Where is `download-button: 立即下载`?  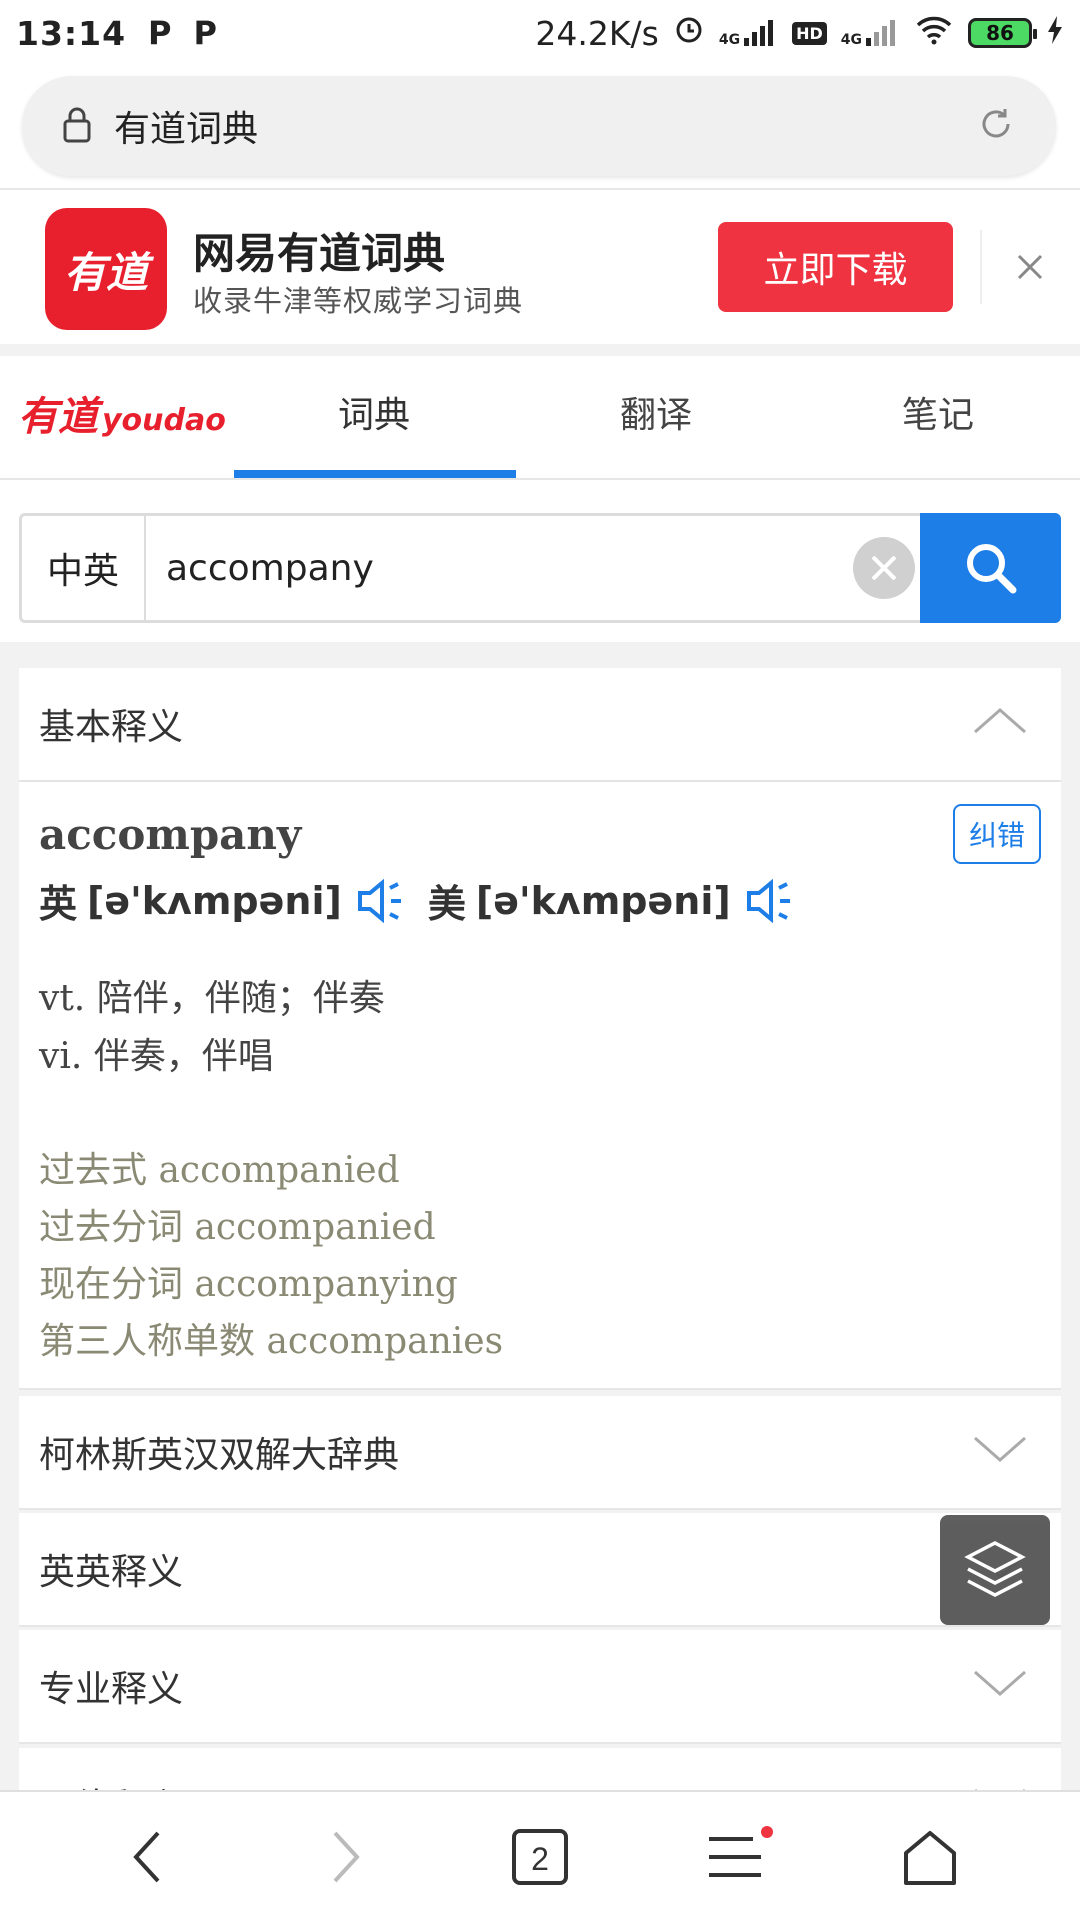
download-button: 立即下载 is located at coordinates (835, 267).